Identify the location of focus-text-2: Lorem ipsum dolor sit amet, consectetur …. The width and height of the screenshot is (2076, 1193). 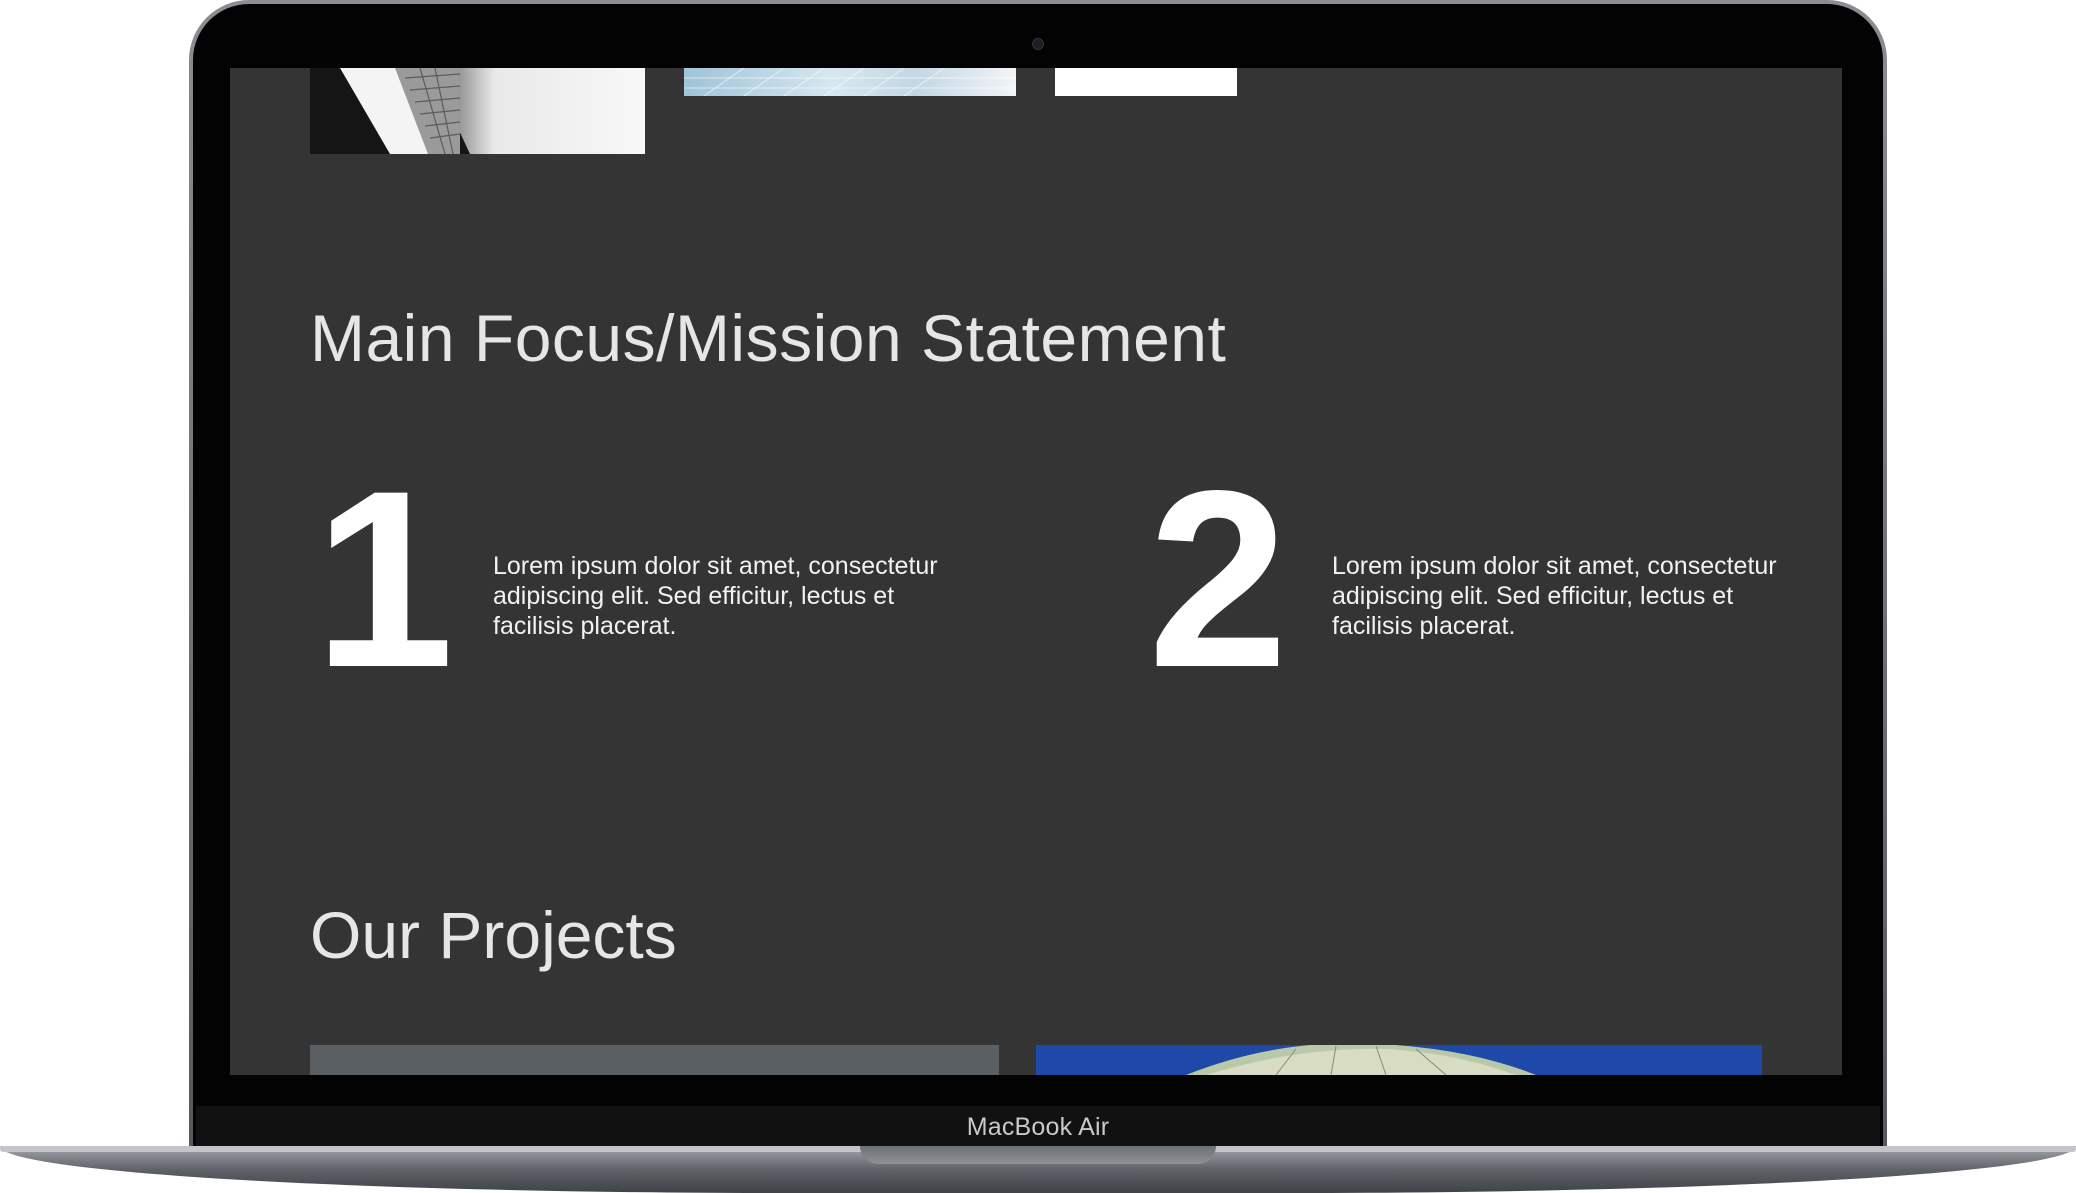
(1554, 596).